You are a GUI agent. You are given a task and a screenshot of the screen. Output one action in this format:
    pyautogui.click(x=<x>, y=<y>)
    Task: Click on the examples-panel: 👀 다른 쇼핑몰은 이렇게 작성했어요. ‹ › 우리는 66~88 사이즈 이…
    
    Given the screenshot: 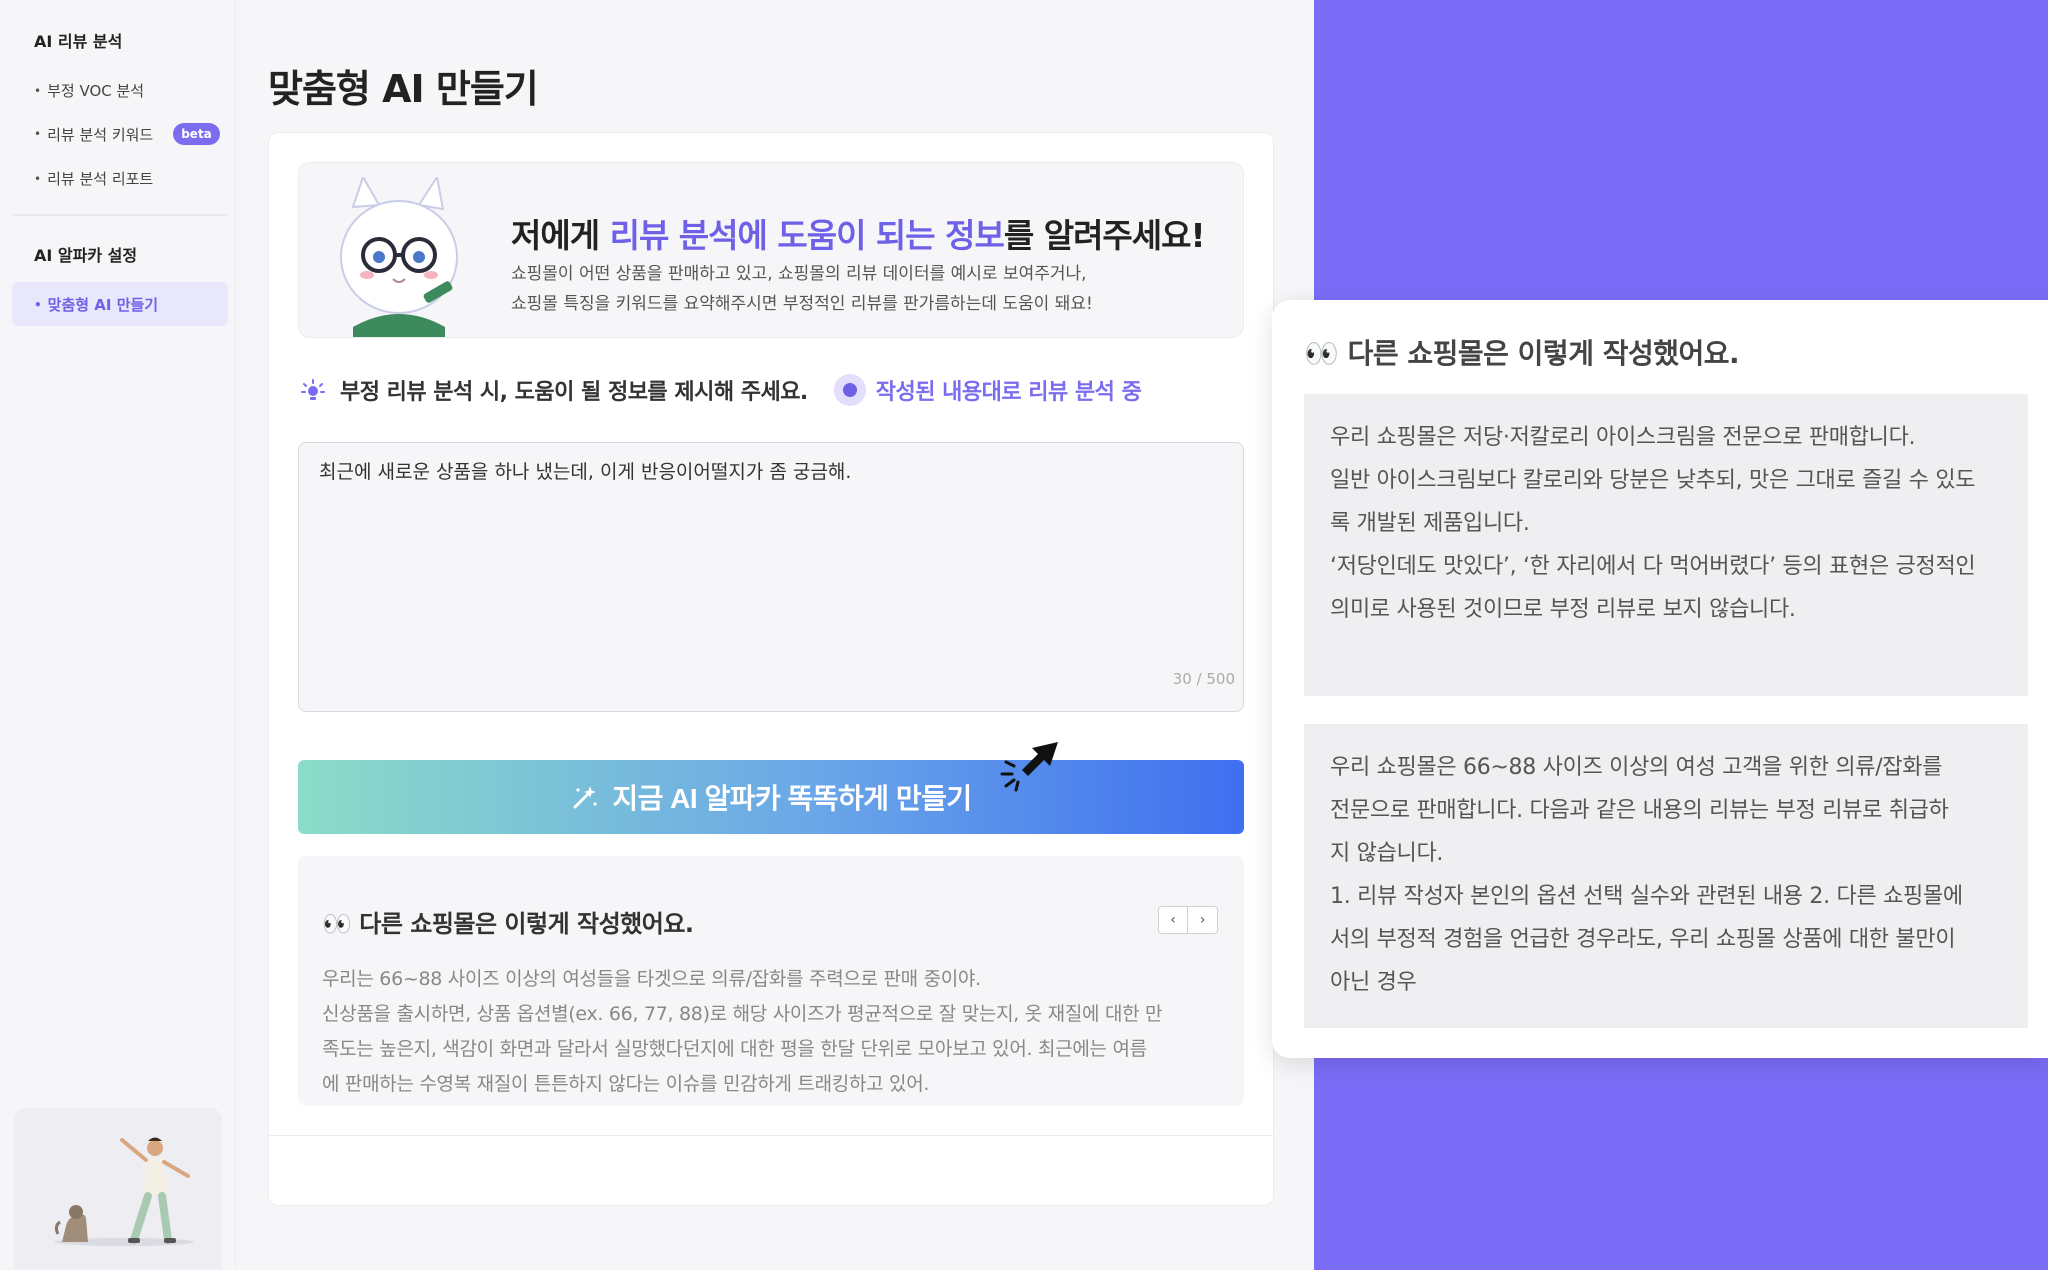 What is the action you would take?
    pyautogui.click(x=771, y=981)
    